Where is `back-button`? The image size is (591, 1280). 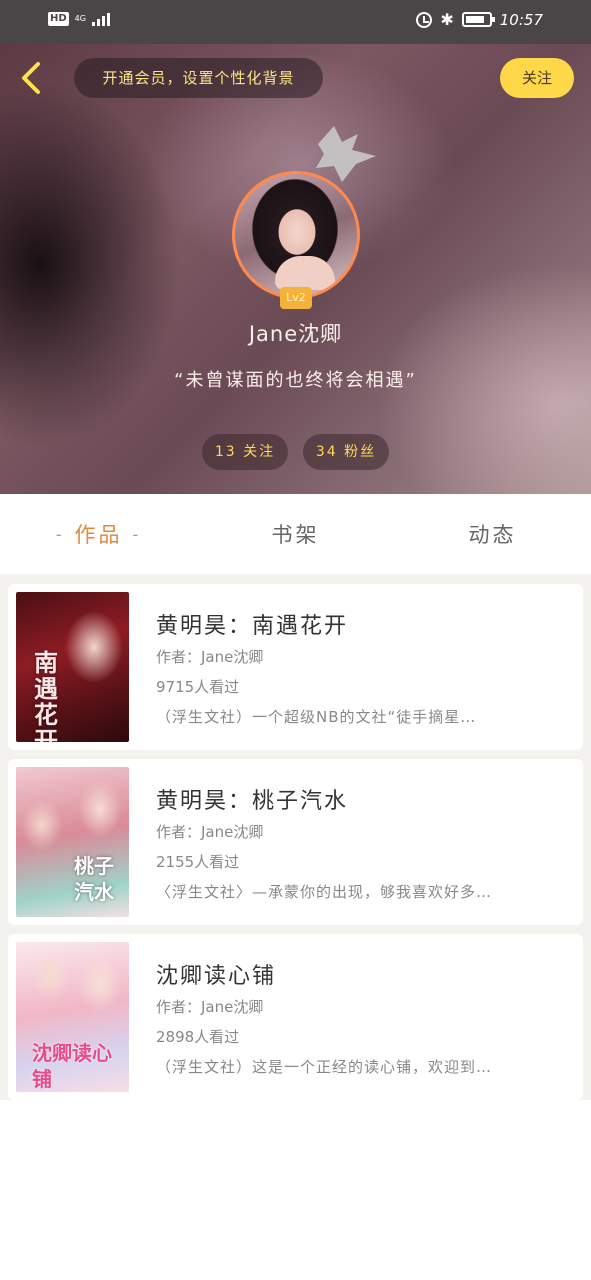
back-button is located at coordinates (34, 78).